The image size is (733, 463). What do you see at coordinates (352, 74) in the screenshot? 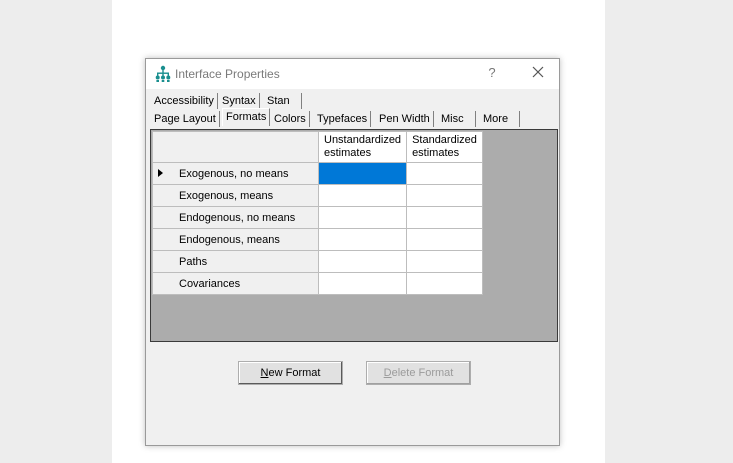
I see `title-bar: Interface Properties ?` at bounding box center [352, 74].